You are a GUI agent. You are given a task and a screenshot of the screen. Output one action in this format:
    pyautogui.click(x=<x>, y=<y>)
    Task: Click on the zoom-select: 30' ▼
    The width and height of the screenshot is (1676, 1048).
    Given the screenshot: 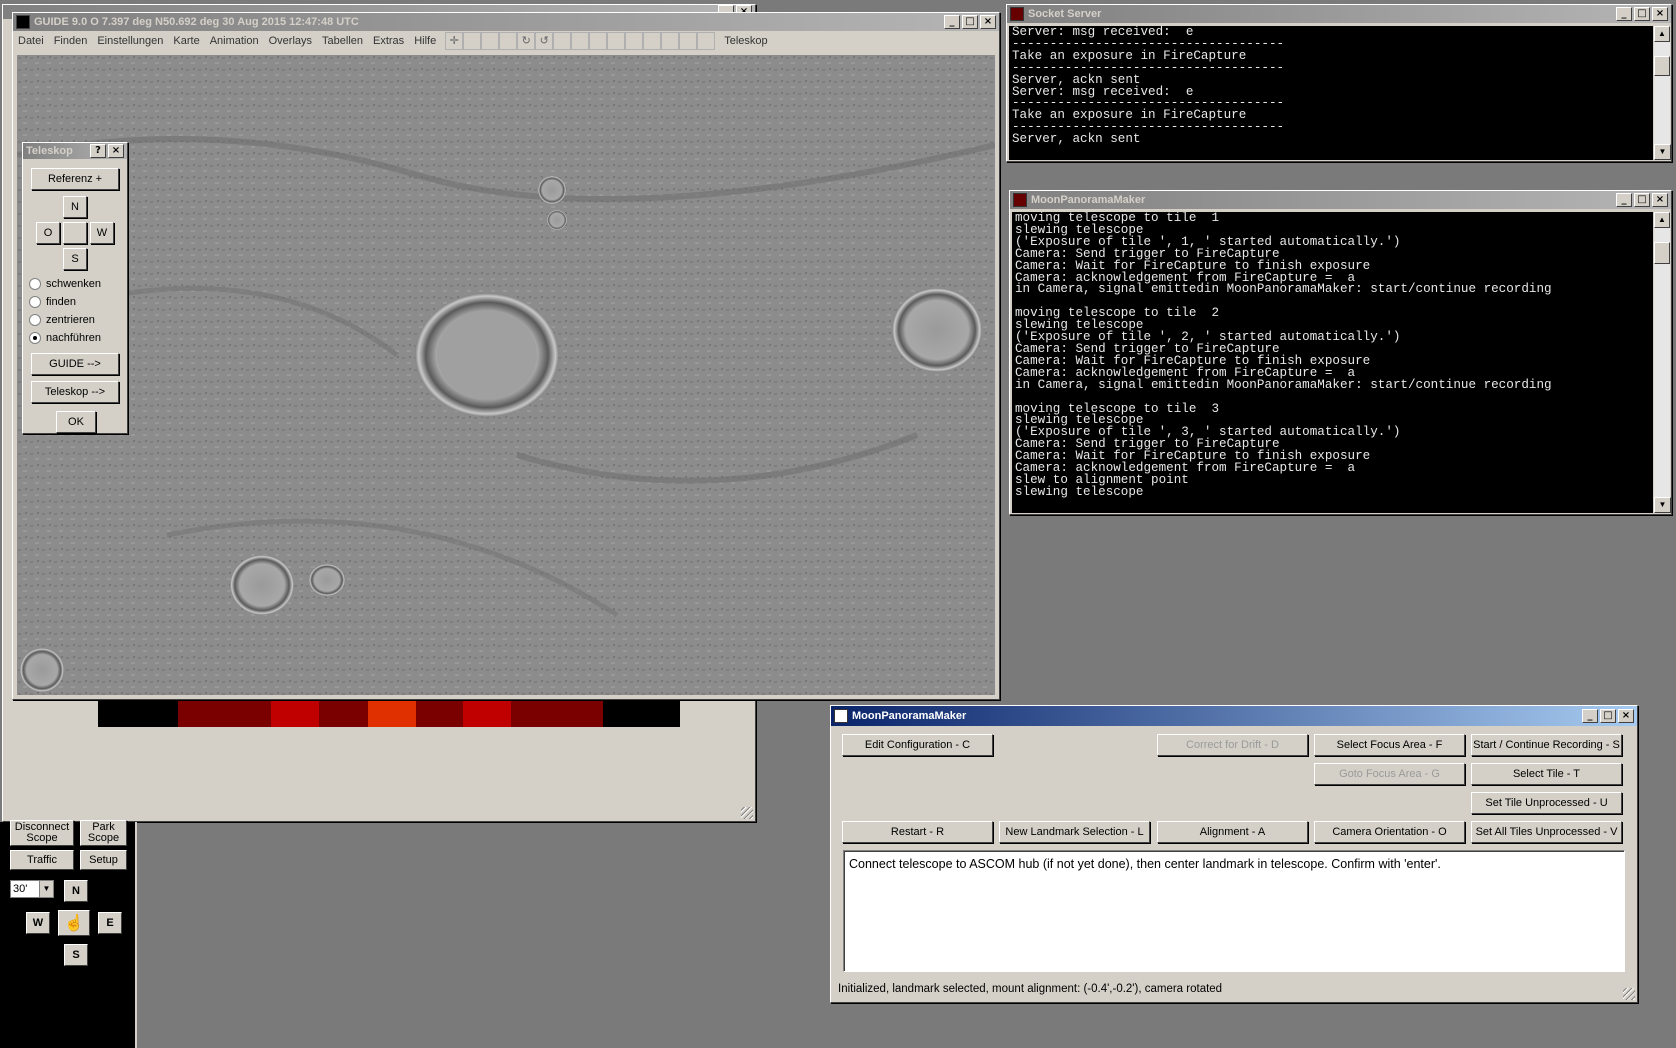 What is the action you would take?
    pyautogui.click(x=32, y=889)
    